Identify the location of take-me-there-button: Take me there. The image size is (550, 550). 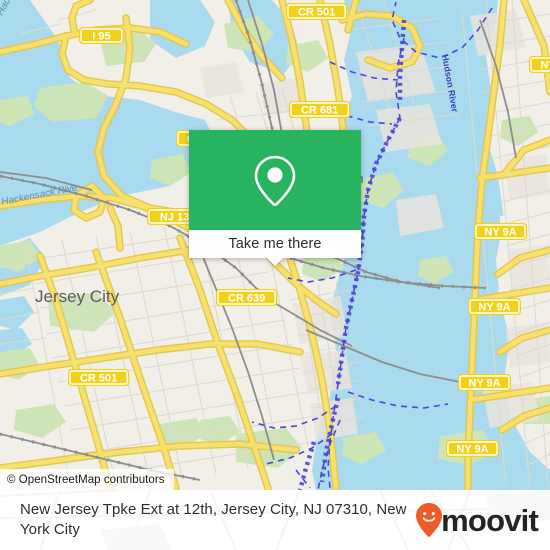
(275, 244).